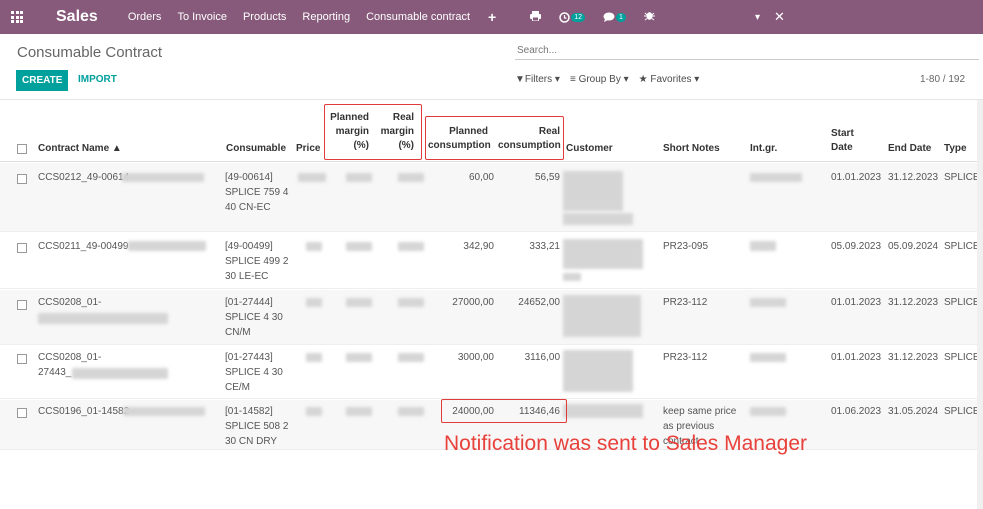  Describe the element at coordinates (779, 17) in the screenshot. I see `close-icon: ✕` at that location.